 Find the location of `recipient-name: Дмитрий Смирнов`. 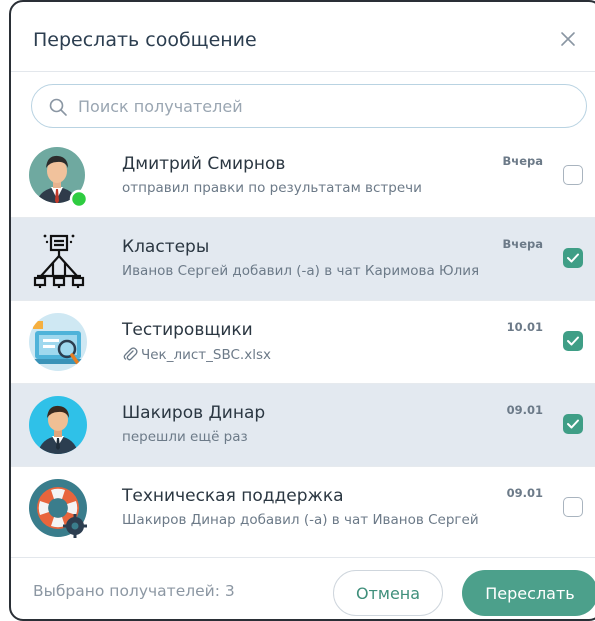

recipient-name: Дмитрий Смирнов is located at coordinates (204, 164).